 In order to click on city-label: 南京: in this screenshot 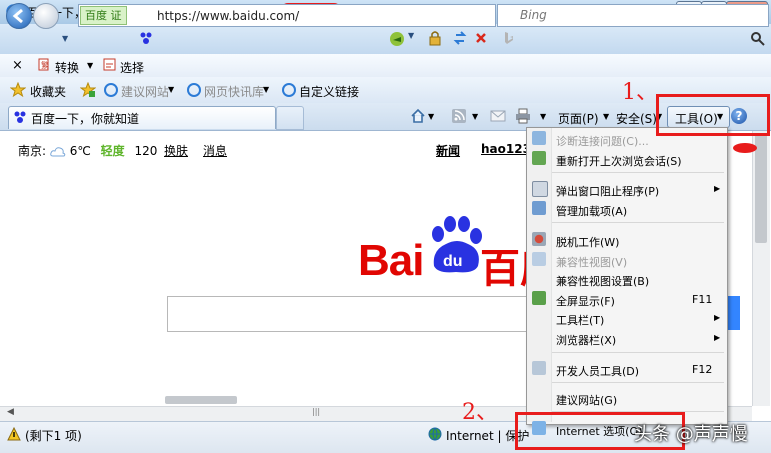, I will do `click(32, 151)`.